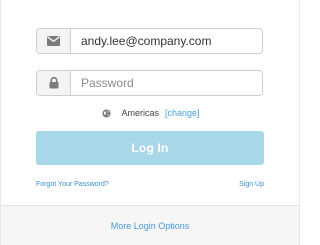 The width and height of the screenshot is (320, 245). I want to click on email-field, so click(149, 41).